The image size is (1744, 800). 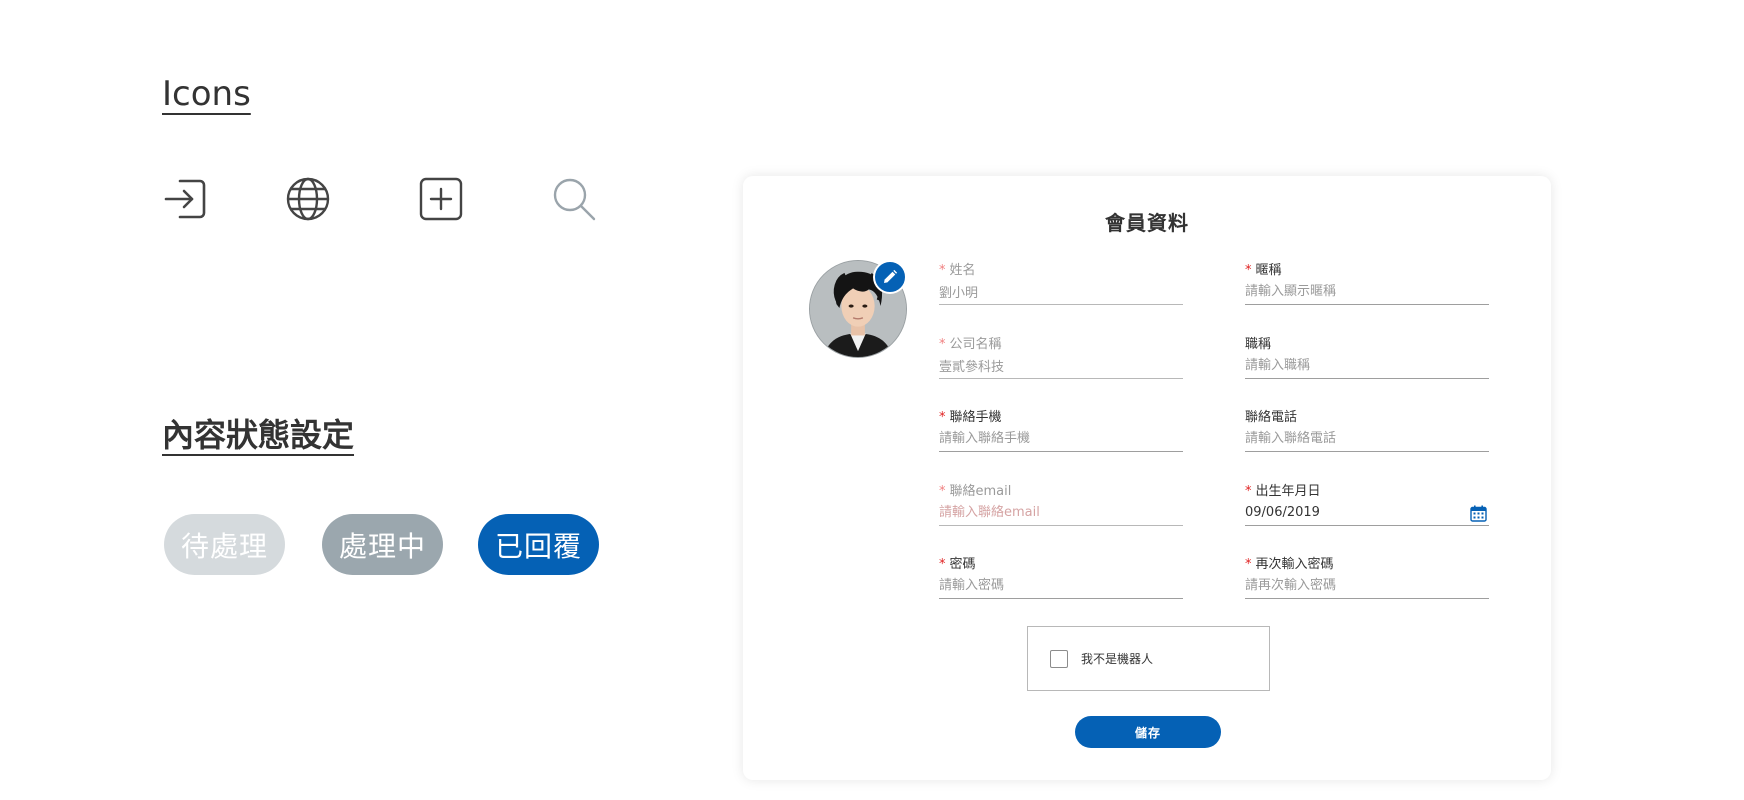 I want to click on status-processing-button: 處理中, so click(x=382, y=544).